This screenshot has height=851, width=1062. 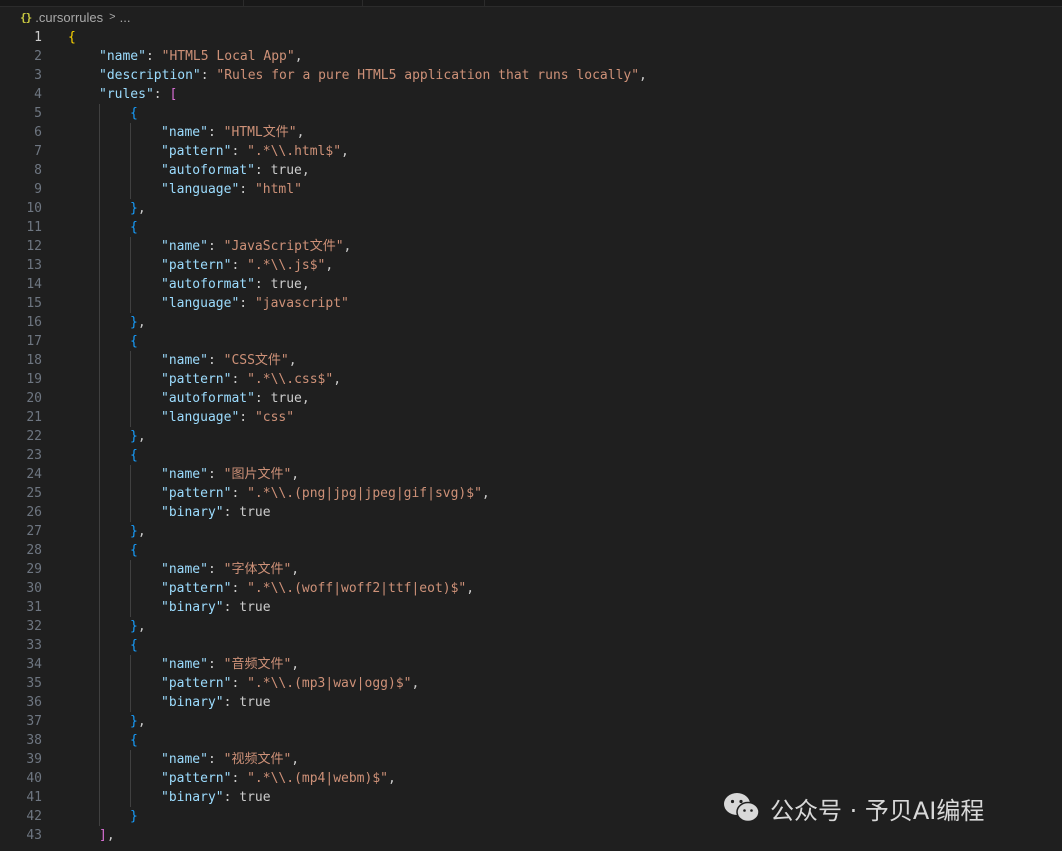 What do you see at coordinates (34, 569) in the screenshot?
I see `line-number: 29` at bounding box center [34, 569].